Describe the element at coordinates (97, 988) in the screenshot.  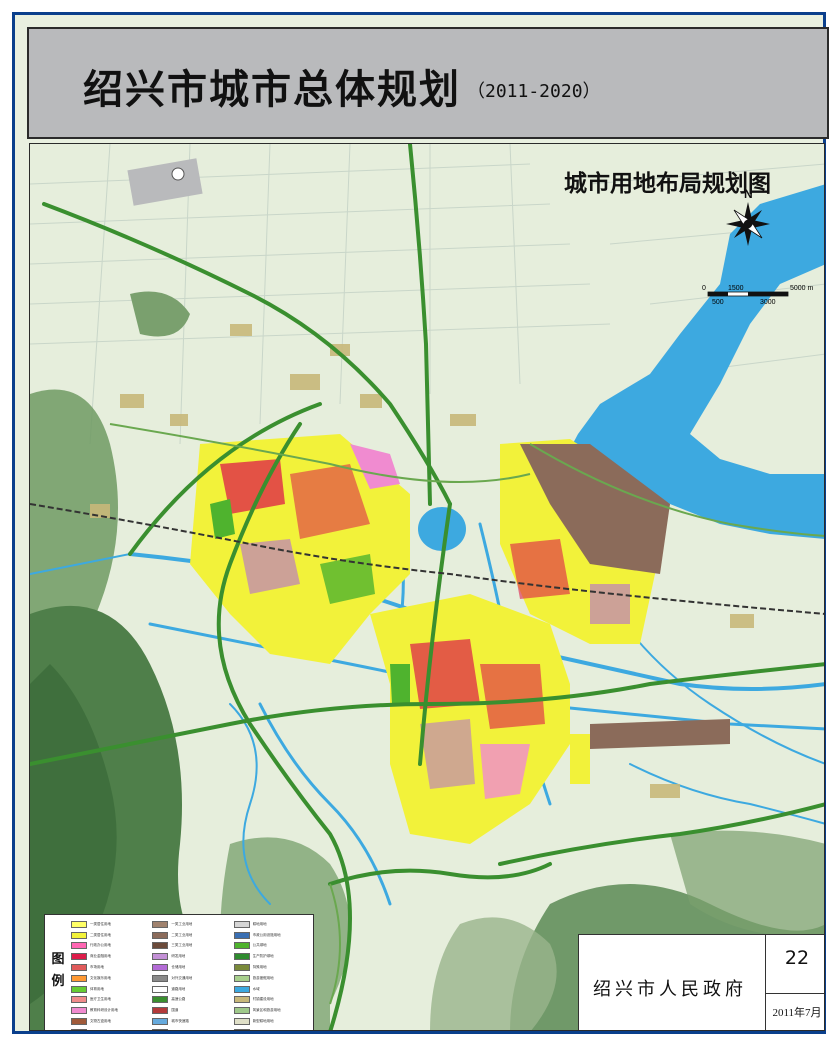
I see `legend-label: 体育用地` at that location.